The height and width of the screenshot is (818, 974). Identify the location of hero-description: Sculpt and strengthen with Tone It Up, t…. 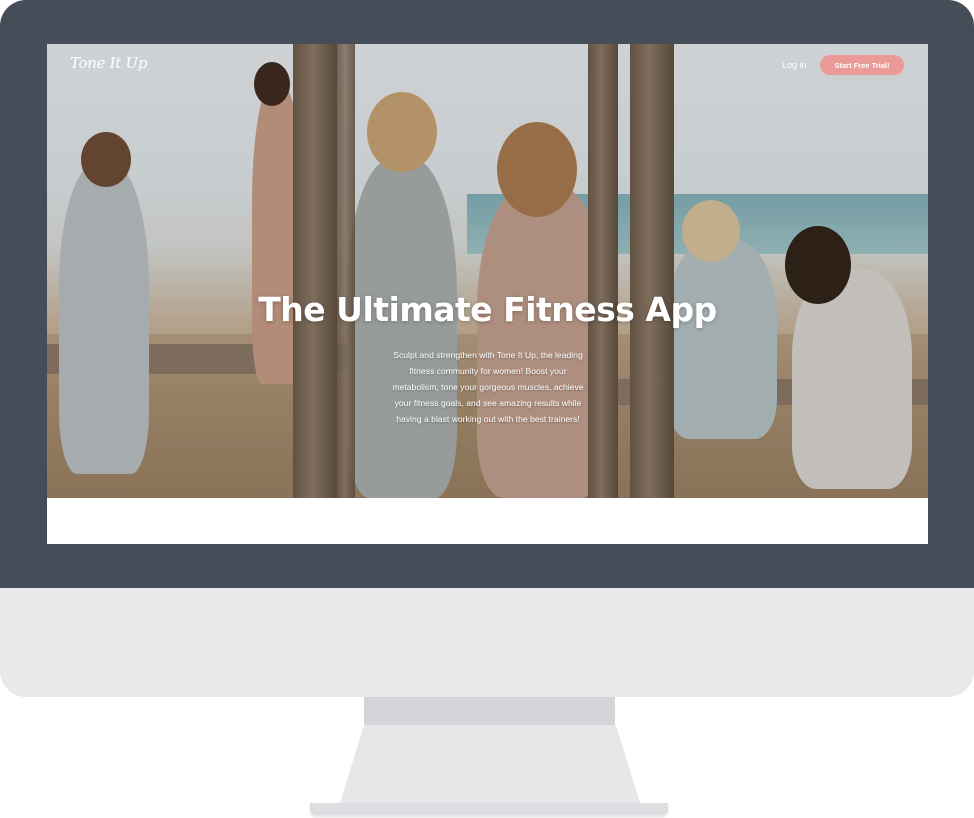
(488, 387).